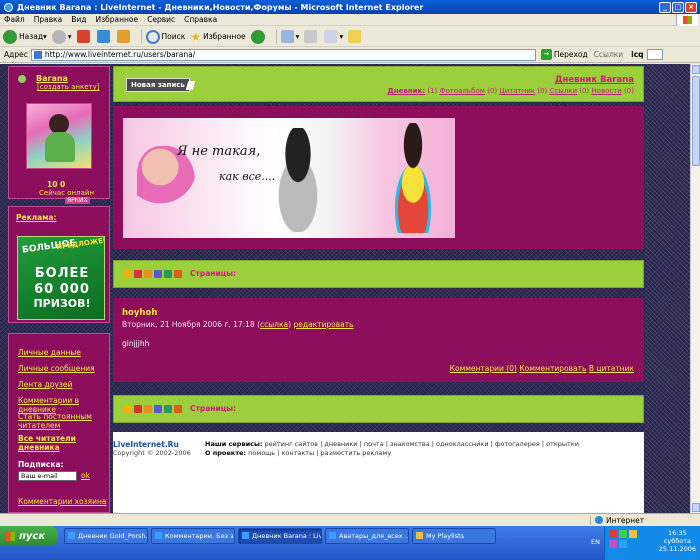 The height and width of the screenshot is (560, 700). Describe the element at coordinates (407, 91) in the screenshot. I see `diary-nav-diary: Дневник:` at that location.